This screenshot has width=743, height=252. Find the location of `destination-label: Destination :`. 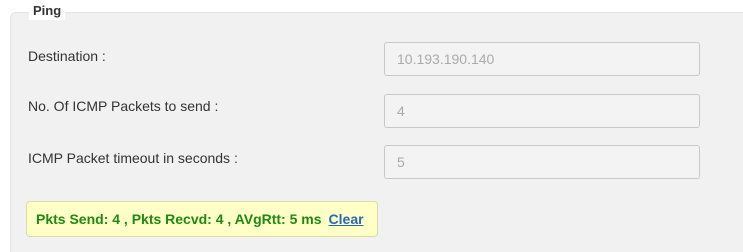

destination-label: Destination : is located at coordinates (67, 56).